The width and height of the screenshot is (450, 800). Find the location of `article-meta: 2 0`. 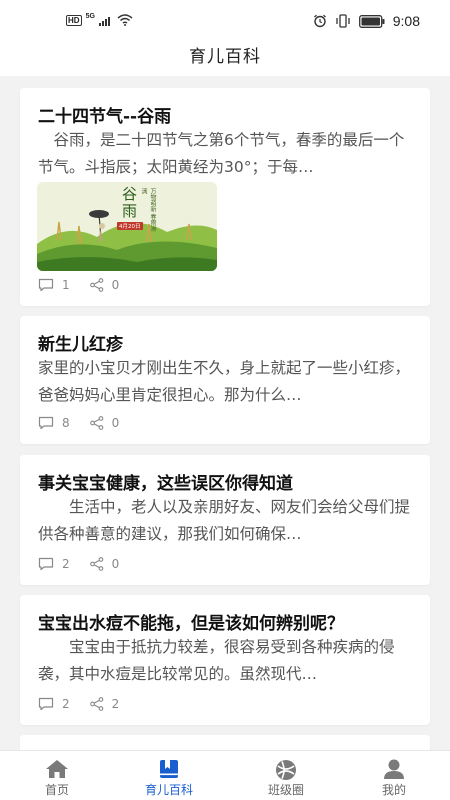

article-meta: 2 0 is located at coordinates (88, 564).